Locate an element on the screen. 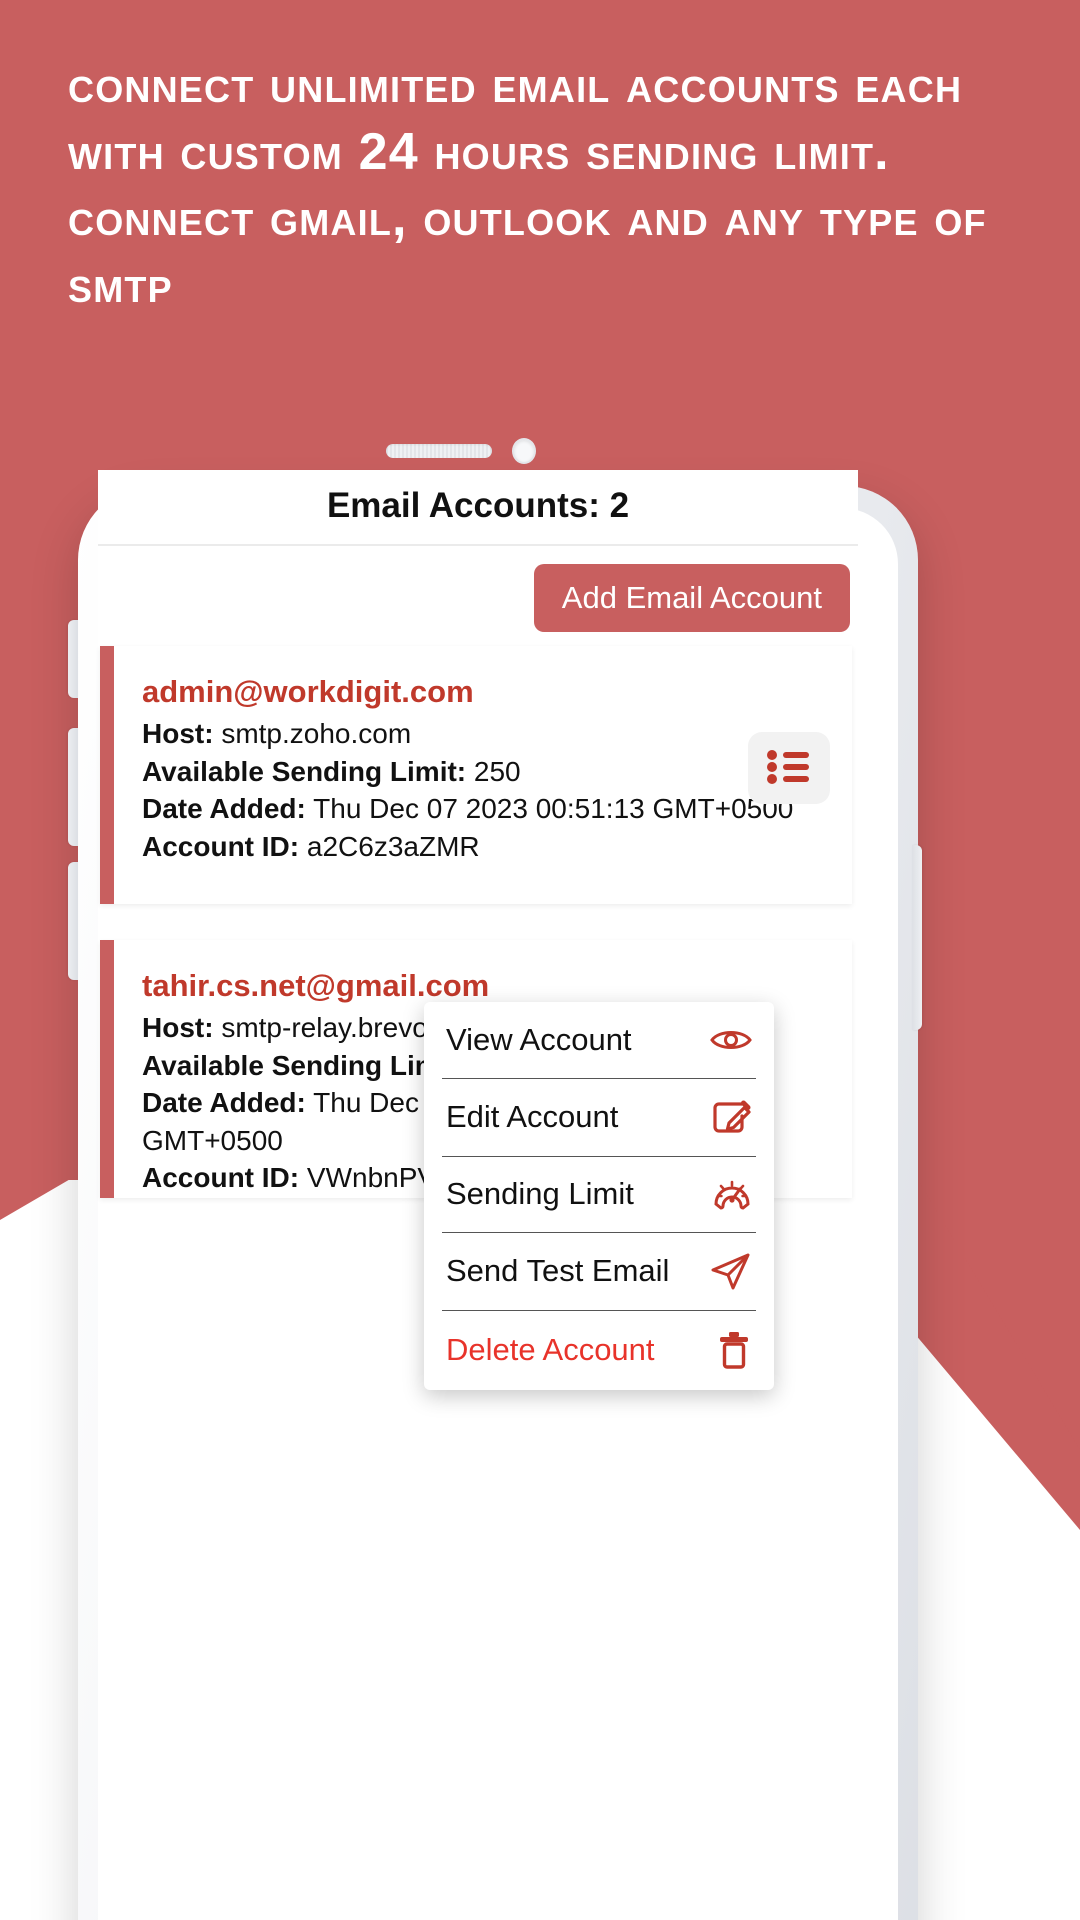  date-value: Thu Dec 07 2023 00:51:13 GMT+0500 is located at coordinates (553, 809).